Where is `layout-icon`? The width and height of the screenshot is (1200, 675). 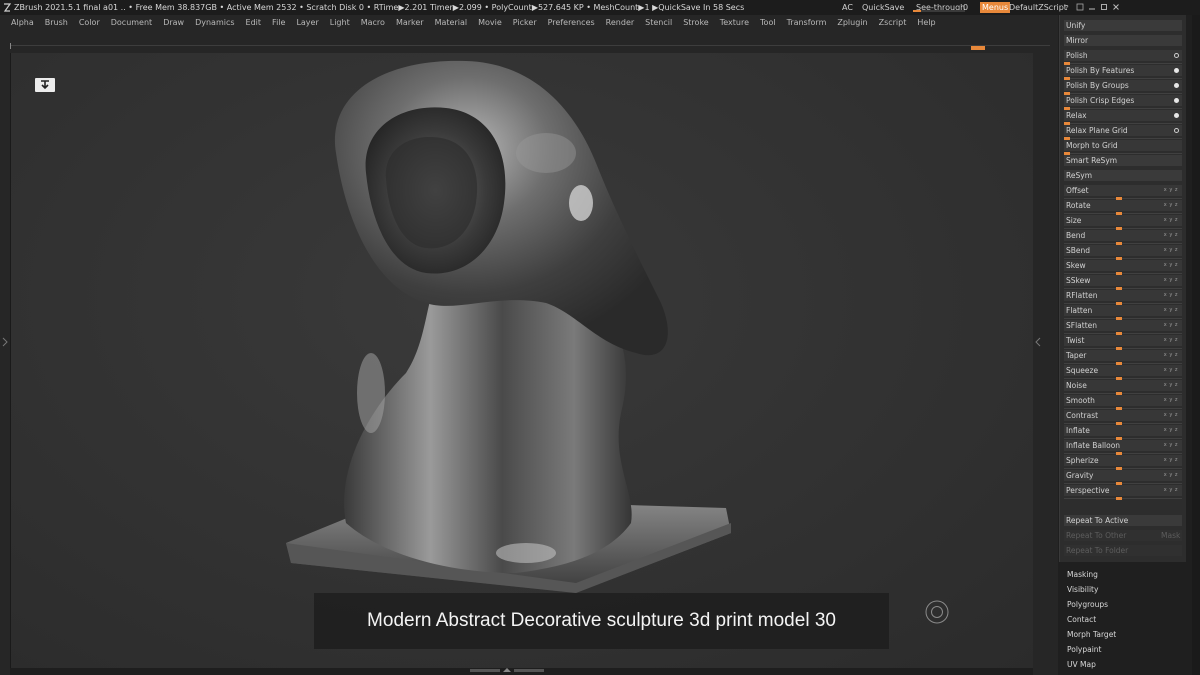
layout-icon is located at coordinates (1080, 7).